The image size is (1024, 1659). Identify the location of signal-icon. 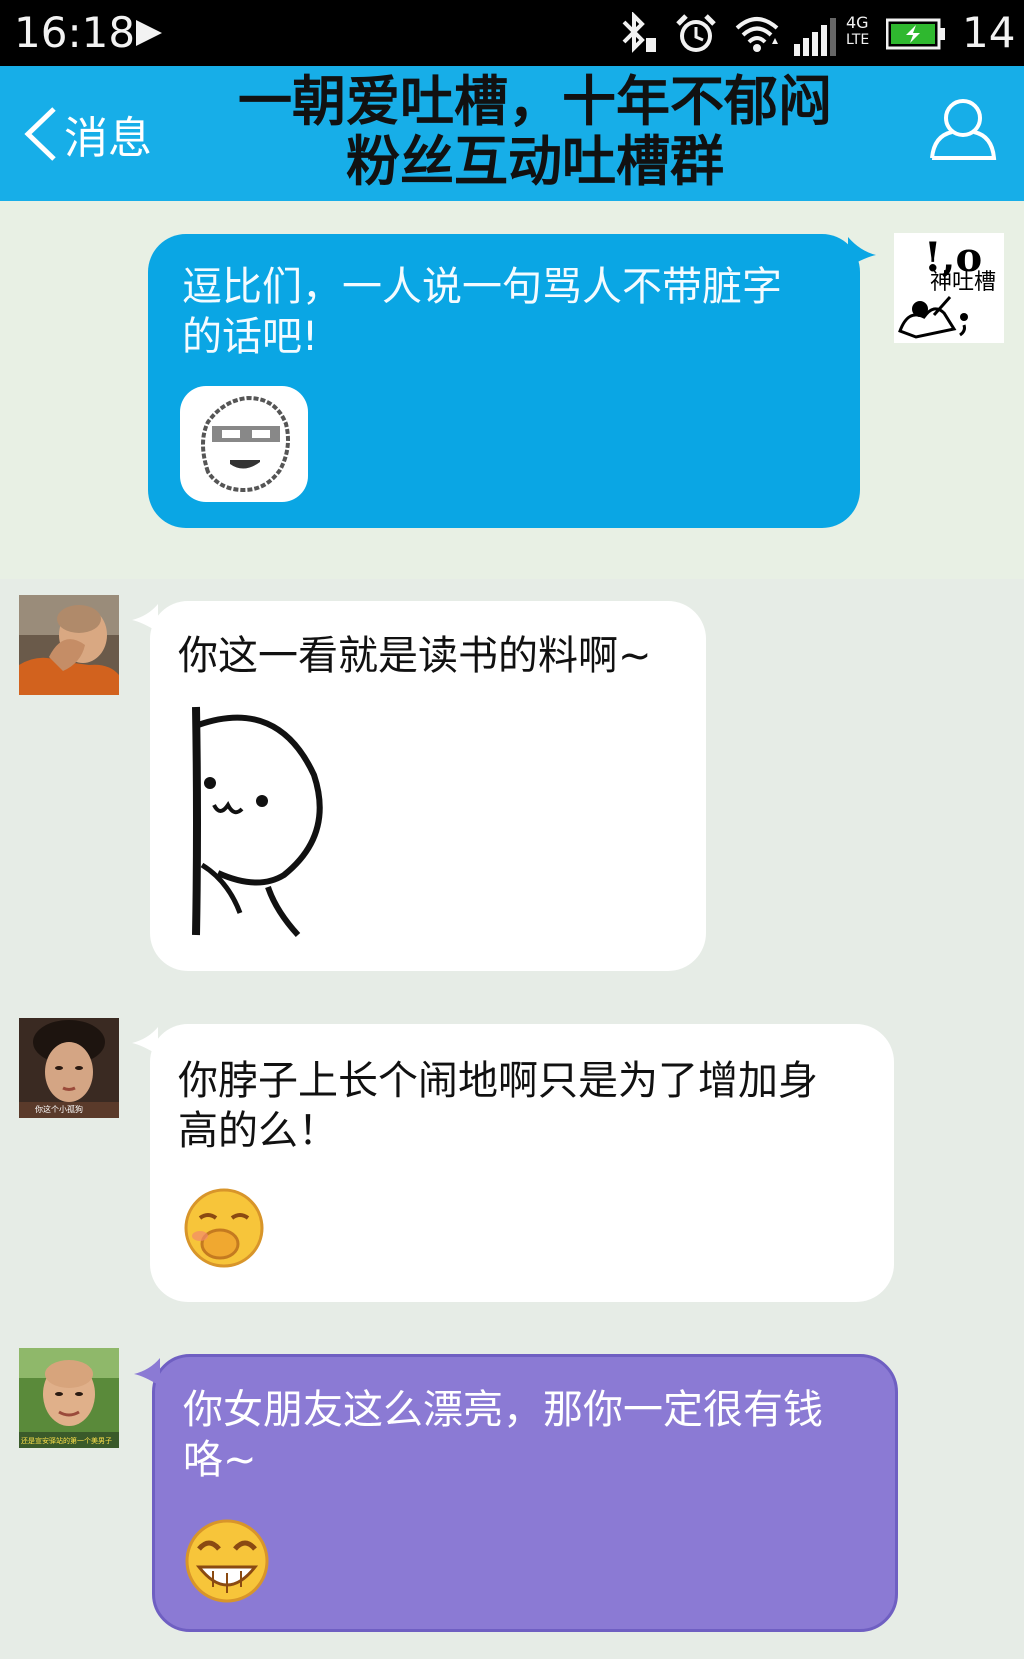
(815, 37).